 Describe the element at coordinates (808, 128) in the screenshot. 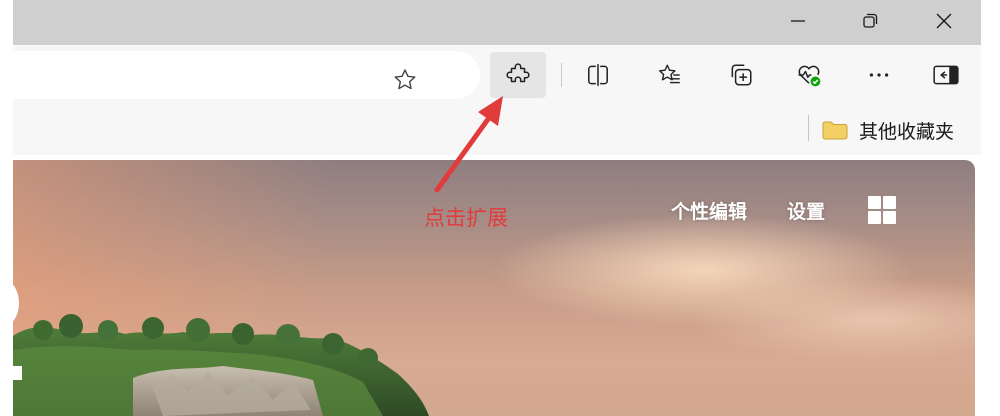

I see `favorites-divider` at that location.